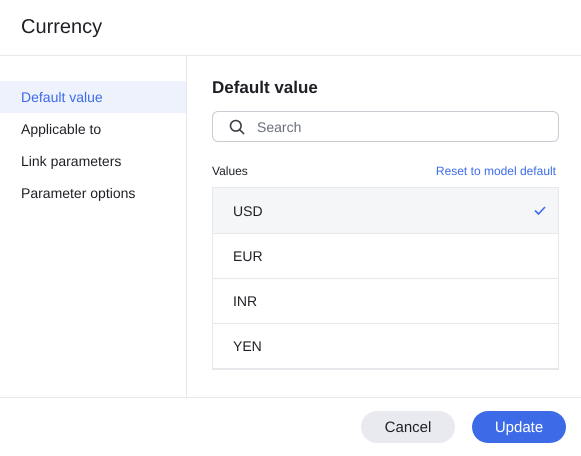  I want to click on update-button: Update, so click(519, 427).